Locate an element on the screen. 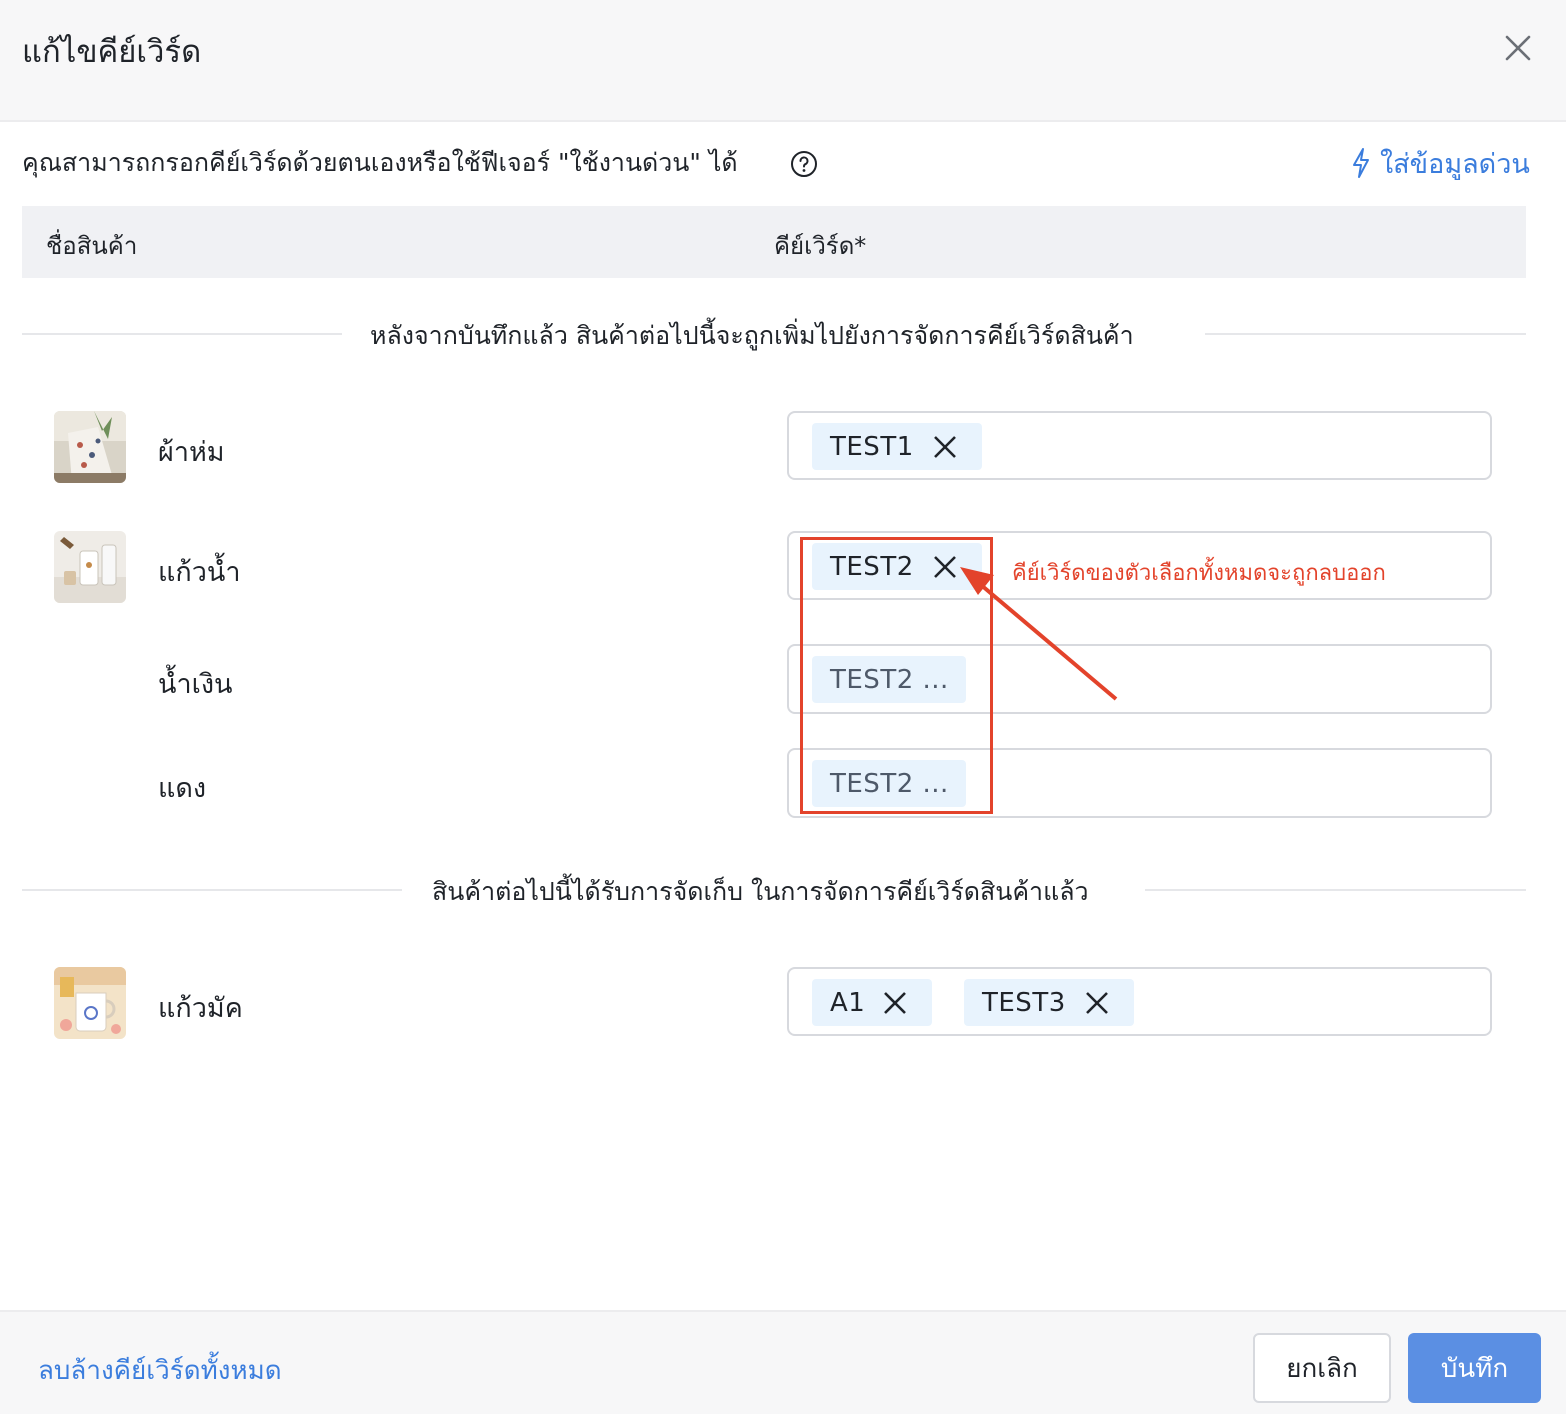  keyword-tag-label: TEST1 is located at coordinates (872, 446).